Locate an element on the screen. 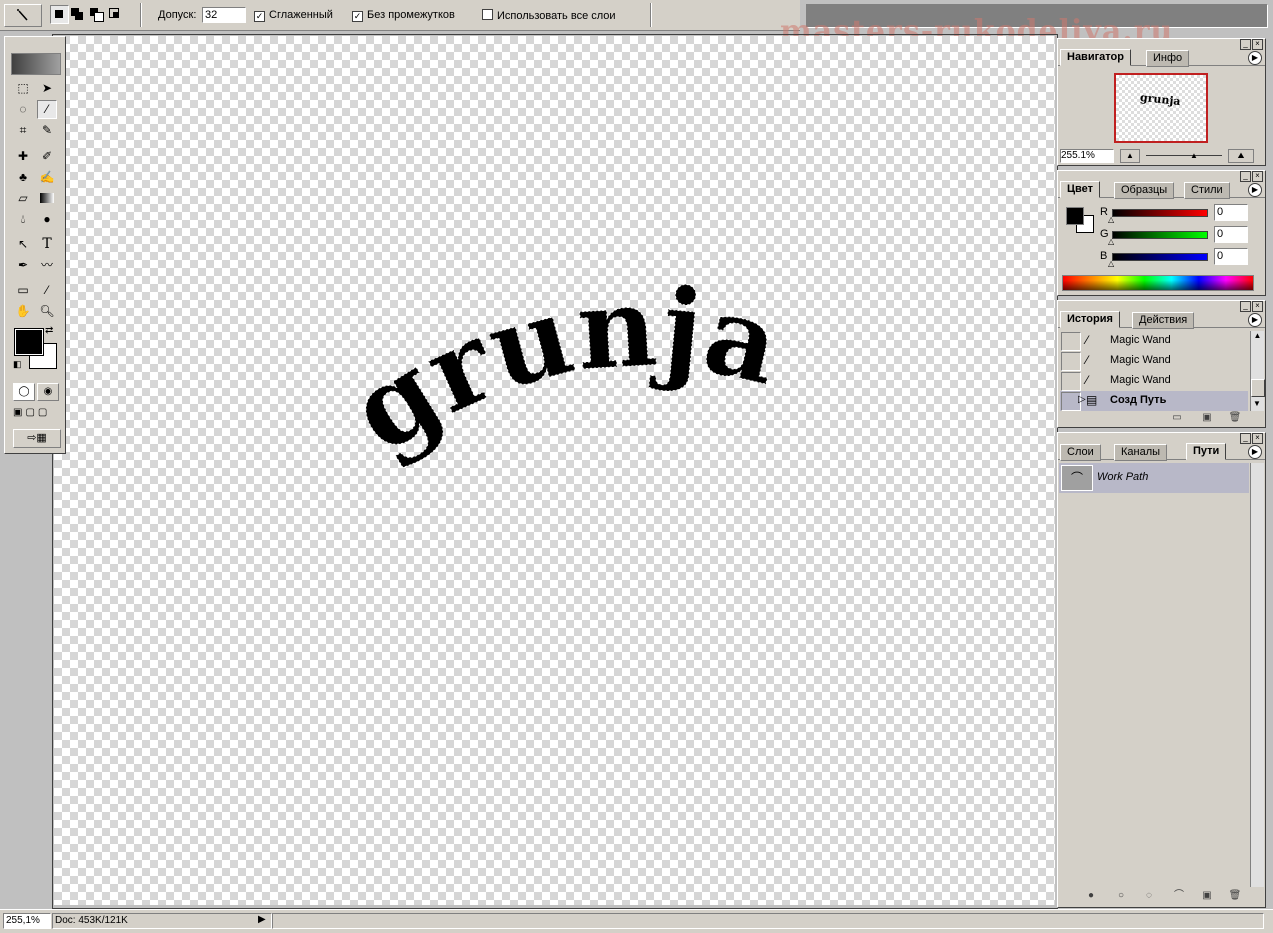 The image size is (1273, 933). zoom-in-icon: ⛰ is located at coordinates (1241, 156).